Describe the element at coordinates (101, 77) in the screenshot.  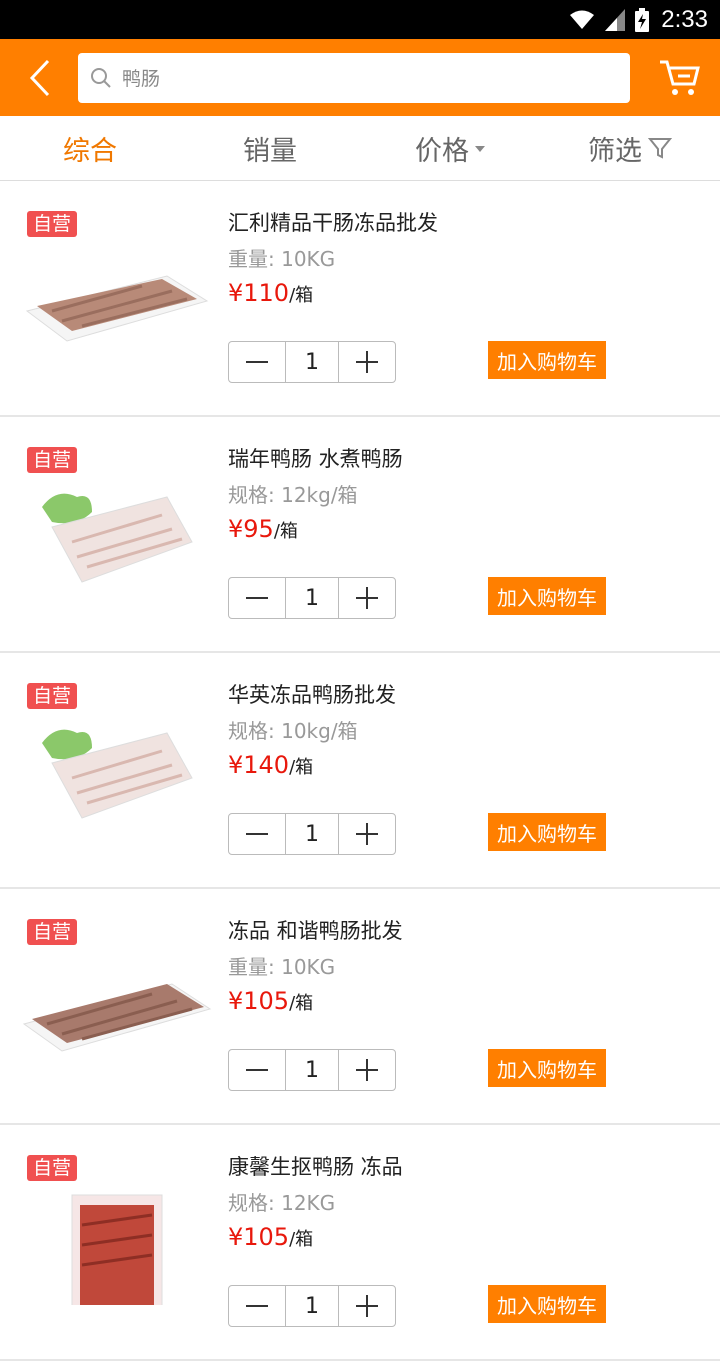
I see `search-icon` at that location.